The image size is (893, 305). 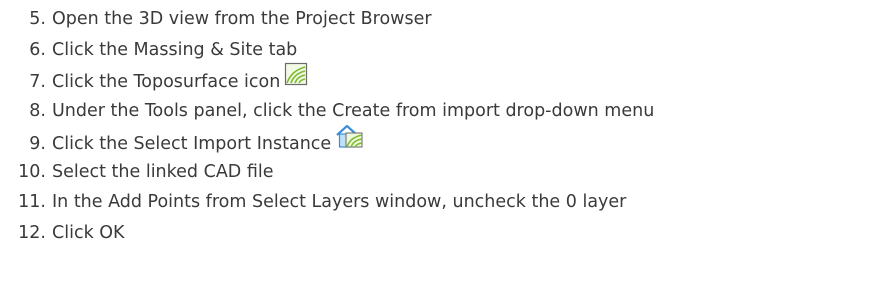 I want to click on step-text: Click the Massing & Site tab, so click(x=175, y=49).